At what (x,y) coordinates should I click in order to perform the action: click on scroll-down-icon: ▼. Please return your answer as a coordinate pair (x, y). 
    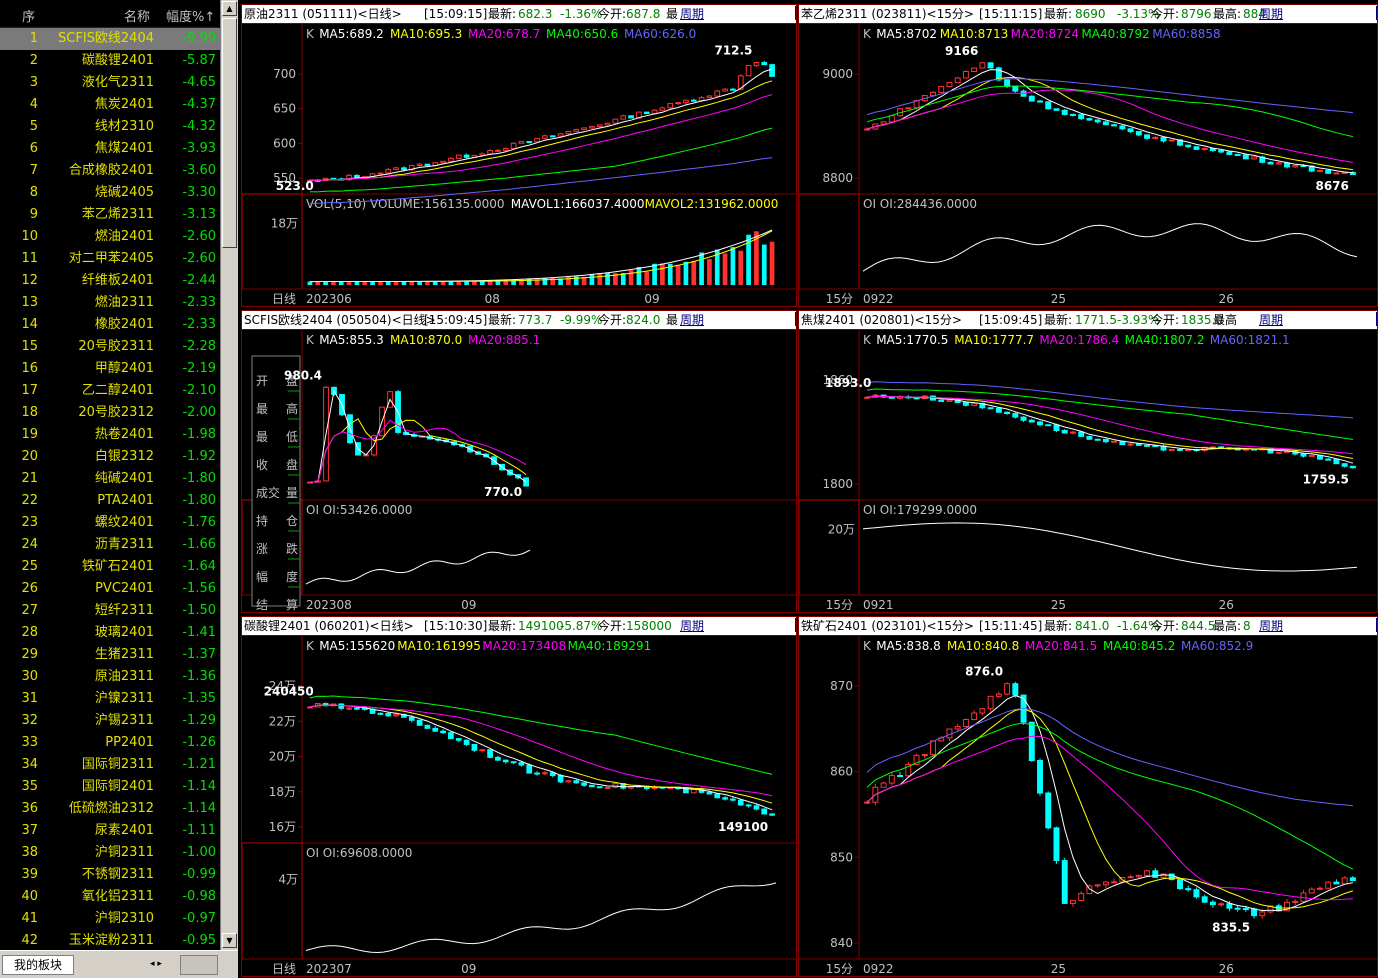
    Looking at the image, I should click on (229, 940).